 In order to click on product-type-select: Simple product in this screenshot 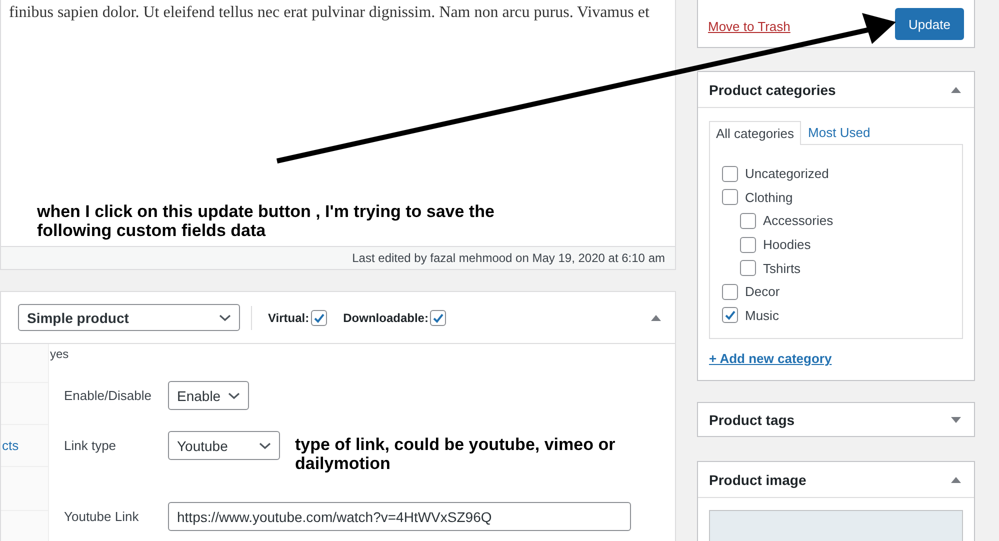, I will do `click(129, 317)`.